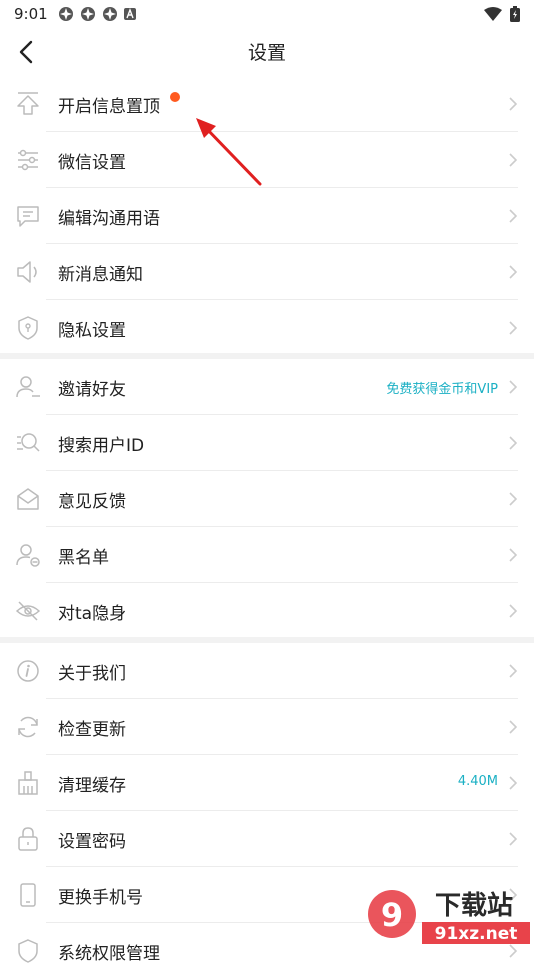  Describe the element at coordinates (28, 442) in the screenshot. I see `search-user-icon` at that location.